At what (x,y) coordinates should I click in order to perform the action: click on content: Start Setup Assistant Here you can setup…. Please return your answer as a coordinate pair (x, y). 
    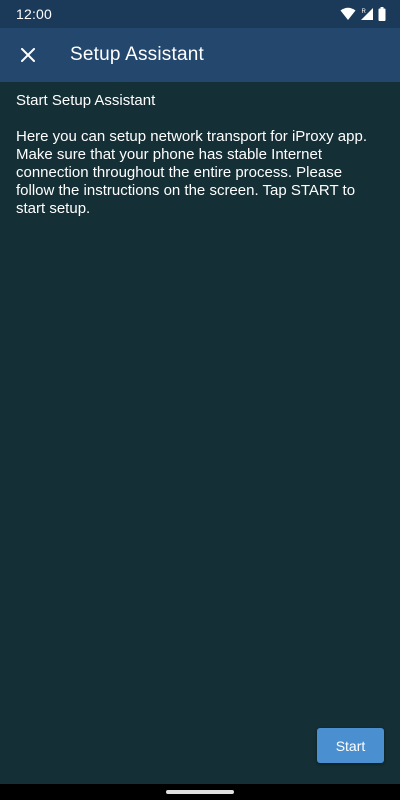
    Looking at the image, I should click on (197, 155).